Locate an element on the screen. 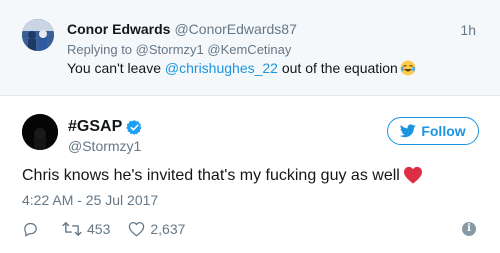  red-heart-icon is located at coordinates (413, 177).